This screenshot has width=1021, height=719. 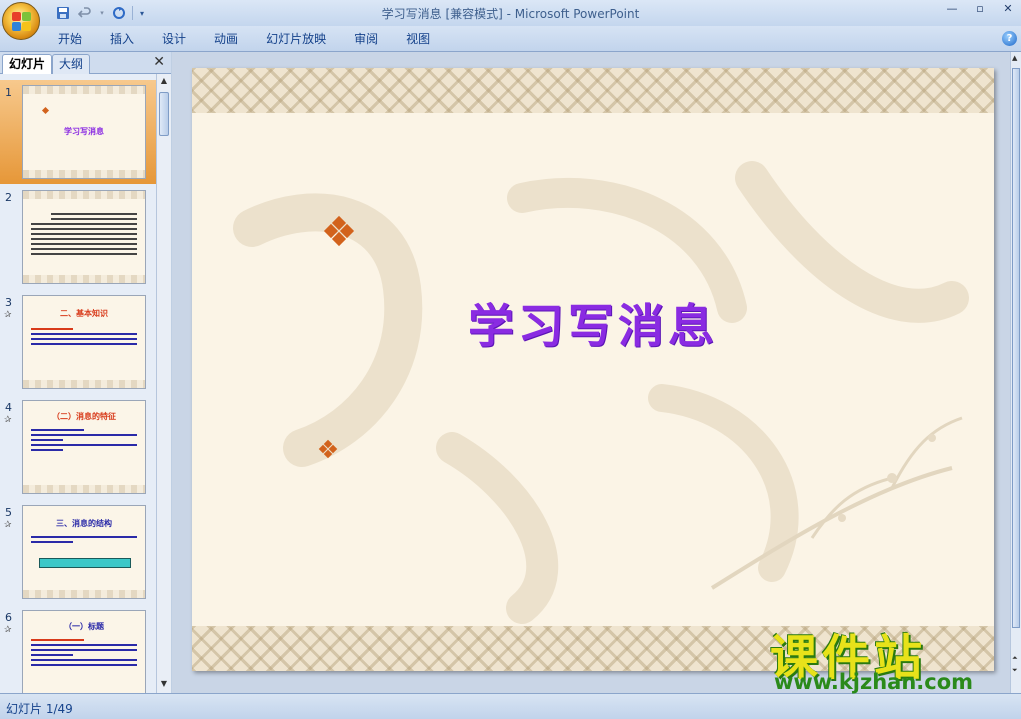 I want to click on tab-slideshow: 幻灯片放映, so click(x=296, y=40).